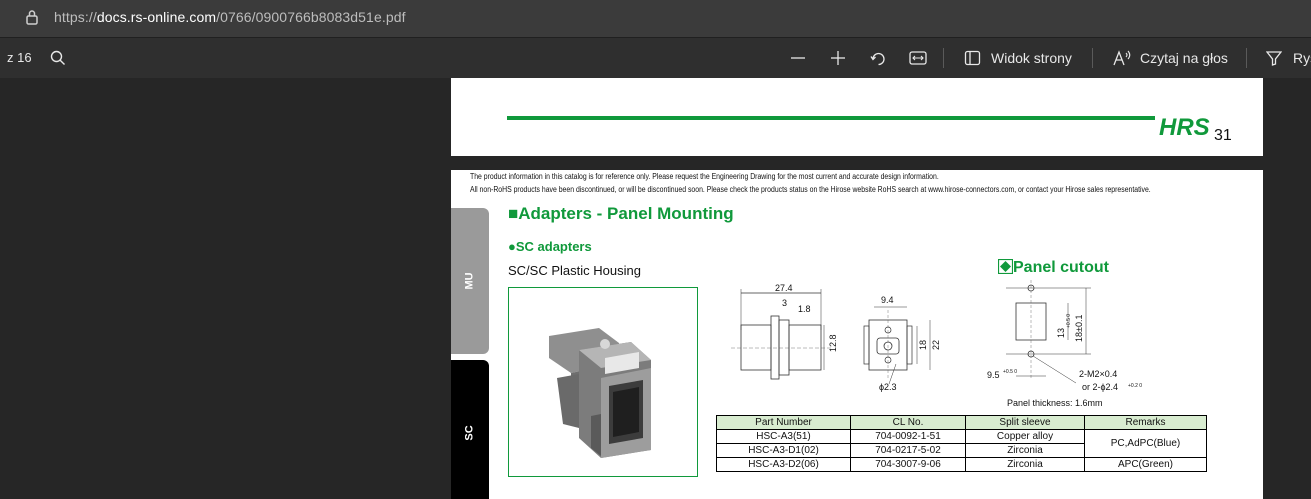  I want to click on draw-icon-wrap, so click(1274, 58).